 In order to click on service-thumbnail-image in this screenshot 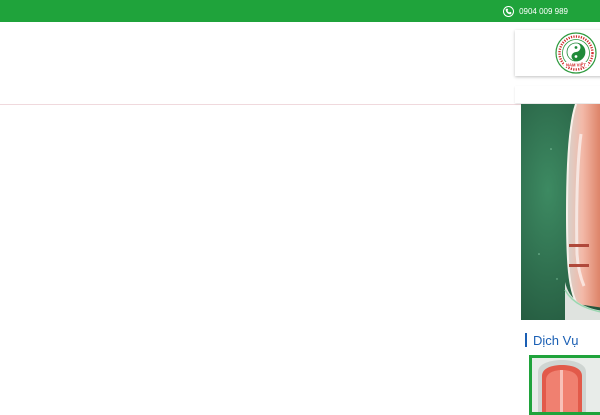, I will do `click(566, 385)`.